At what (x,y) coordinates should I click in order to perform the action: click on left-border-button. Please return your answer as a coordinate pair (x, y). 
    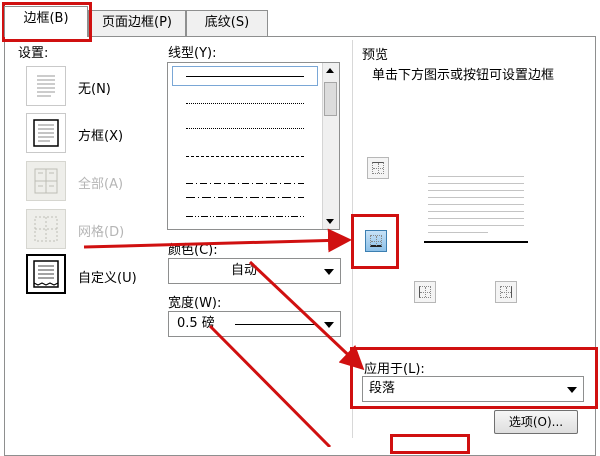
    Looking at the image, I should click on (425, 292).